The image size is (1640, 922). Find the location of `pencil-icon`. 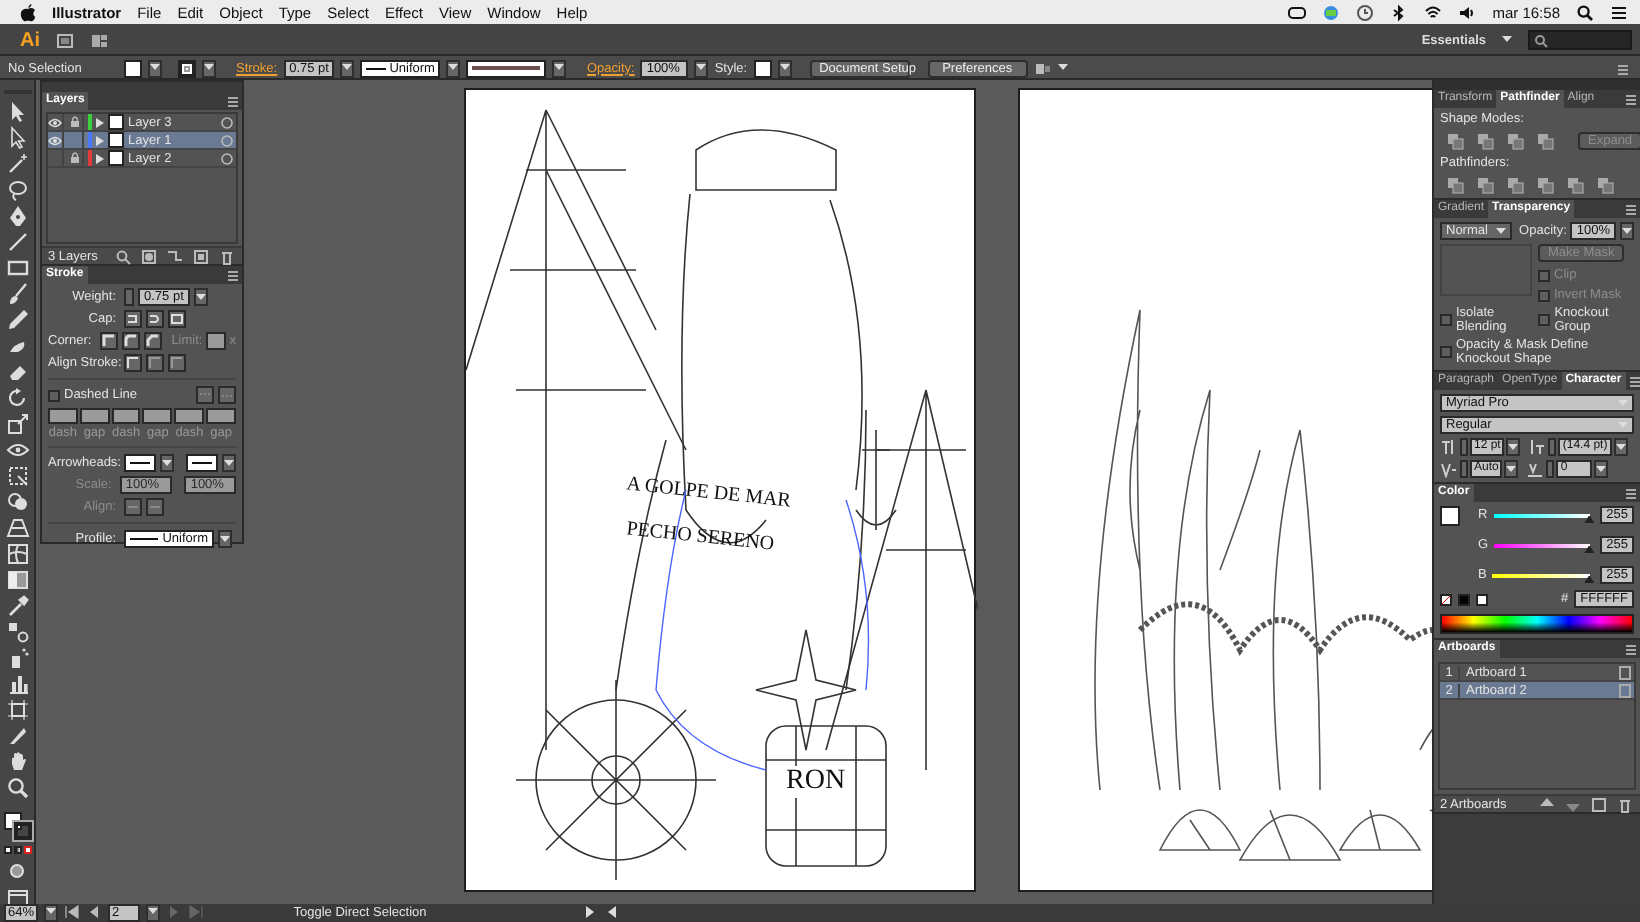

pencil-icon is located at coordinates (17, 320).